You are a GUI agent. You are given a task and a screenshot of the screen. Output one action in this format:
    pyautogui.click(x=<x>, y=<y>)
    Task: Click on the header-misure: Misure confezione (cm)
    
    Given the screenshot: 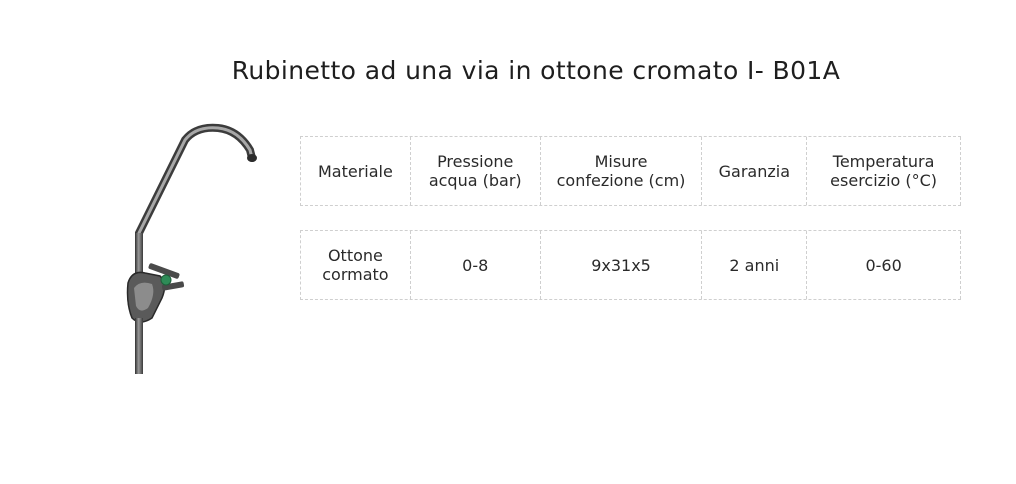 What is the action you would take?
    pyautogui.click(x=622, y=171)
    